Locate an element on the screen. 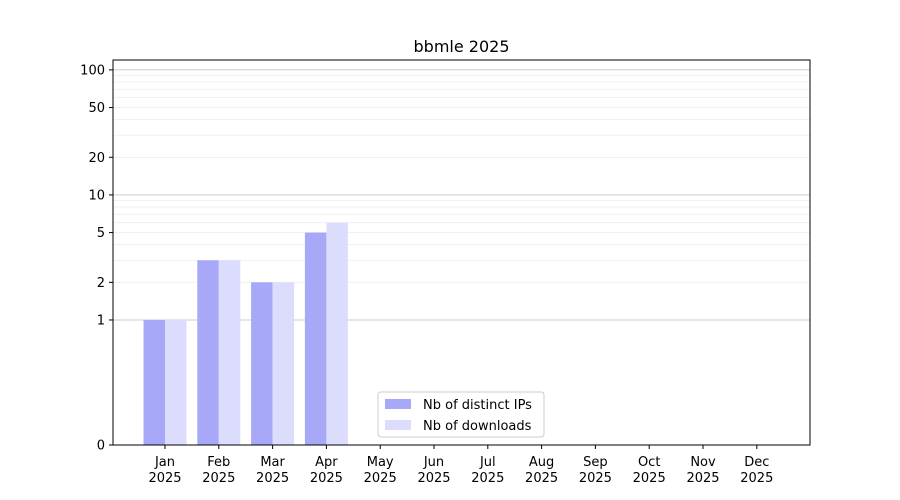  chart-title: bbmle 2025 is located at coordinates (462, 46).